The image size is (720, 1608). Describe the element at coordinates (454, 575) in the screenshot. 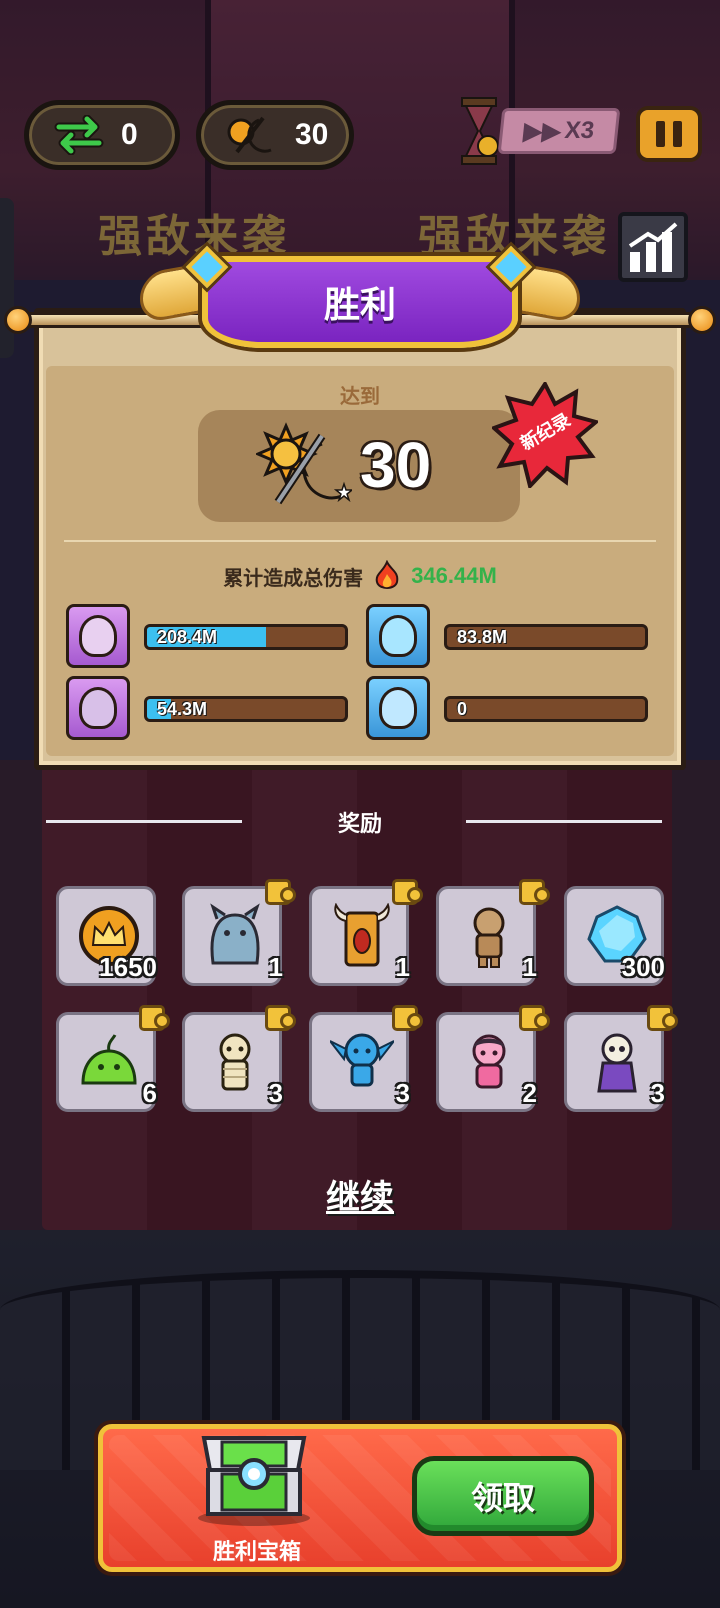

I see `total-damage-value: 346.44M` at that location.